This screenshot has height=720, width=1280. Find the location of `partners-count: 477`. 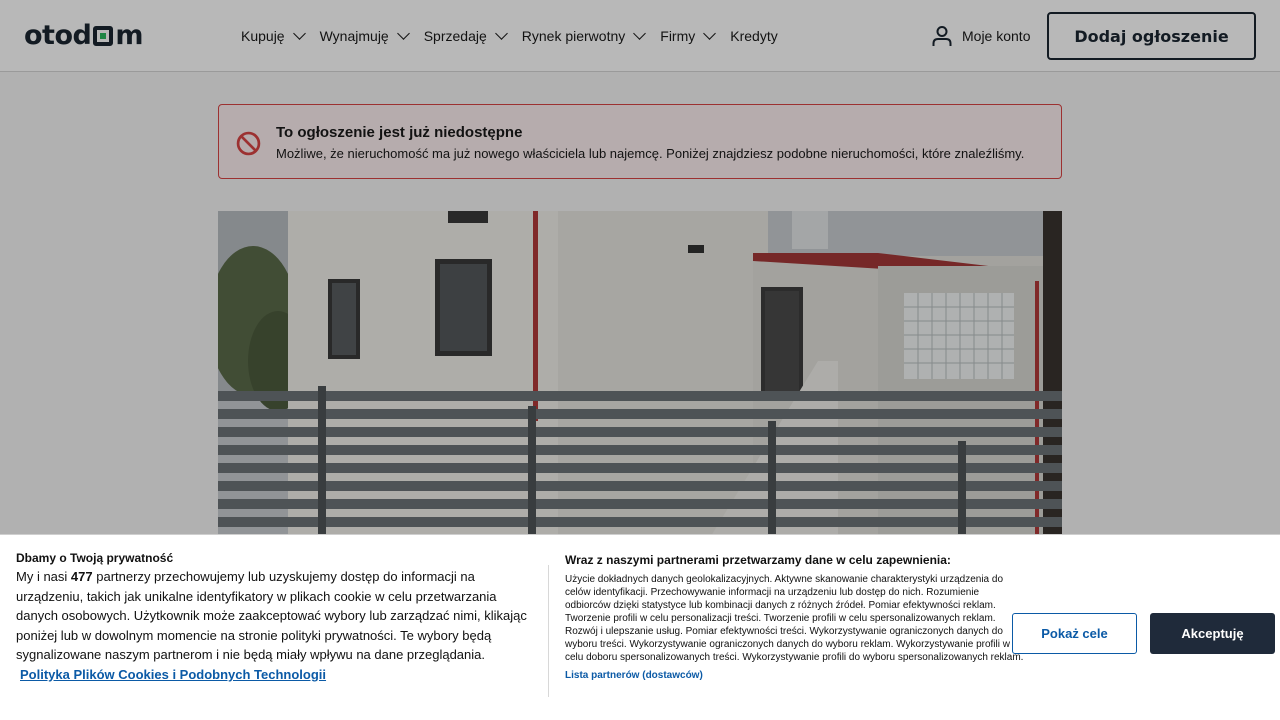

partners-count: 477 is located at coordinates (81, 576).